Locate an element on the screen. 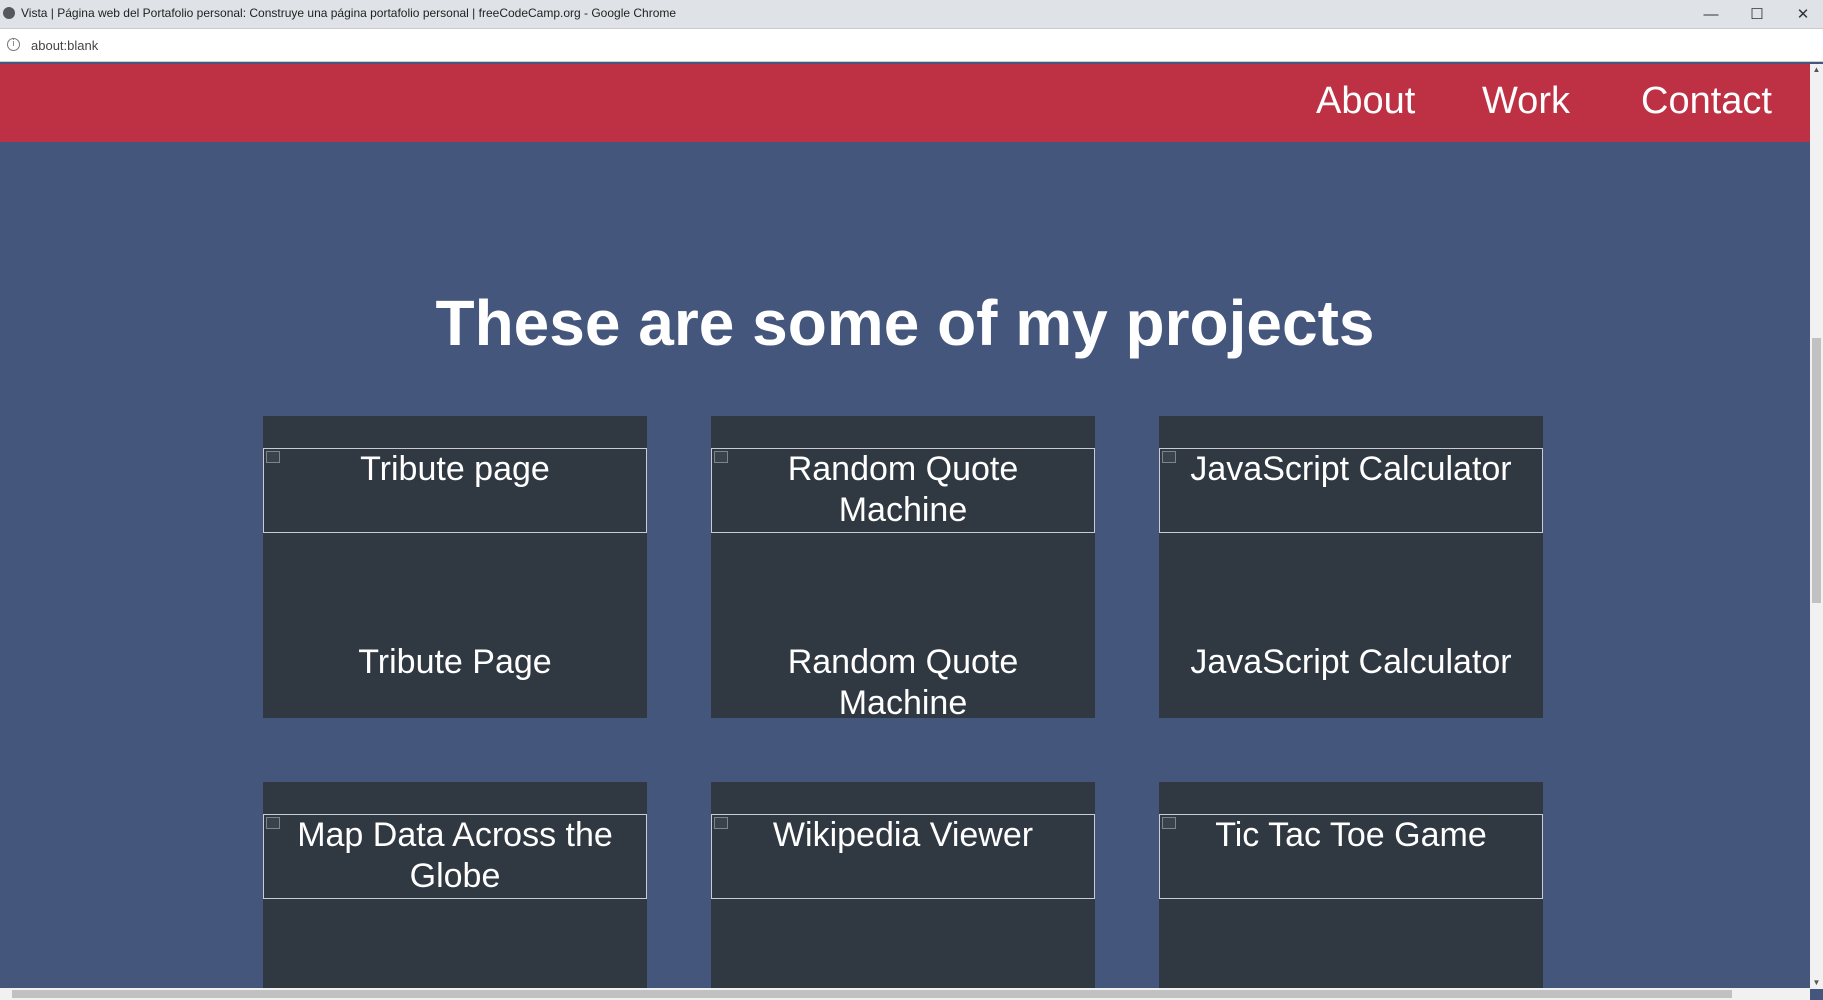  project-image-alt: Tic Tac Toe Game is located at coordinates (1351, 835).